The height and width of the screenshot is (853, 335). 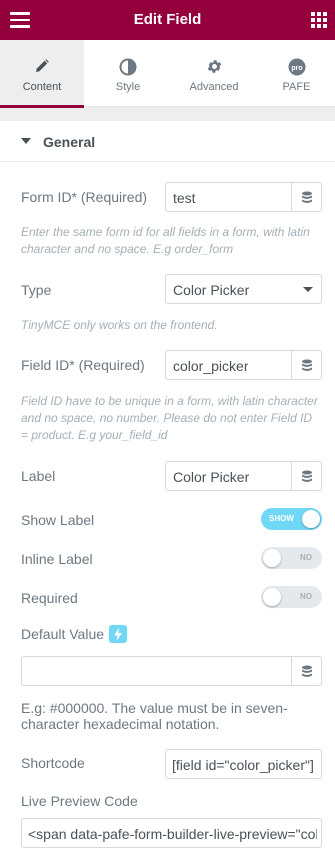 What do you see at coordinates (296, 87) in the screenshot?
I see `tab-pafe-label: PAFE` at bounding box center [296, 87].